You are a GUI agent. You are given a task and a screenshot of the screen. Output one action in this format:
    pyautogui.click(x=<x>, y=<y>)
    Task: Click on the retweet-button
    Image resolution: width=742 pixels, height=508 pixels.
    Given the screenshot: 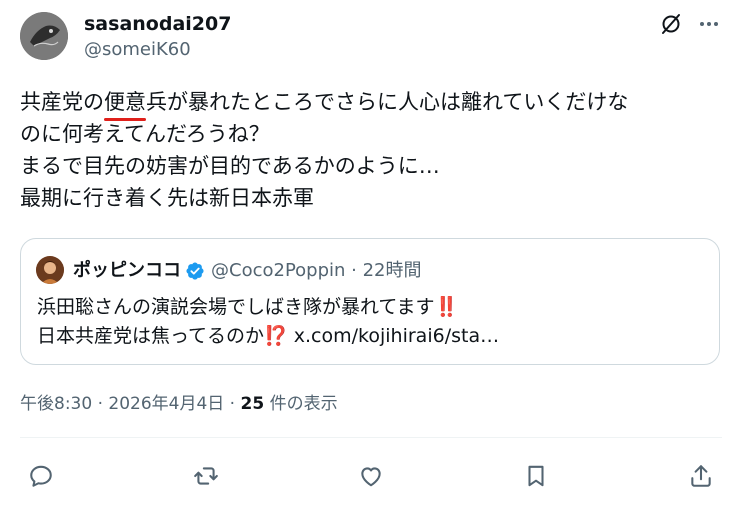 What is the action you would take?
    pyautogui.click(x=206, y=476)
    